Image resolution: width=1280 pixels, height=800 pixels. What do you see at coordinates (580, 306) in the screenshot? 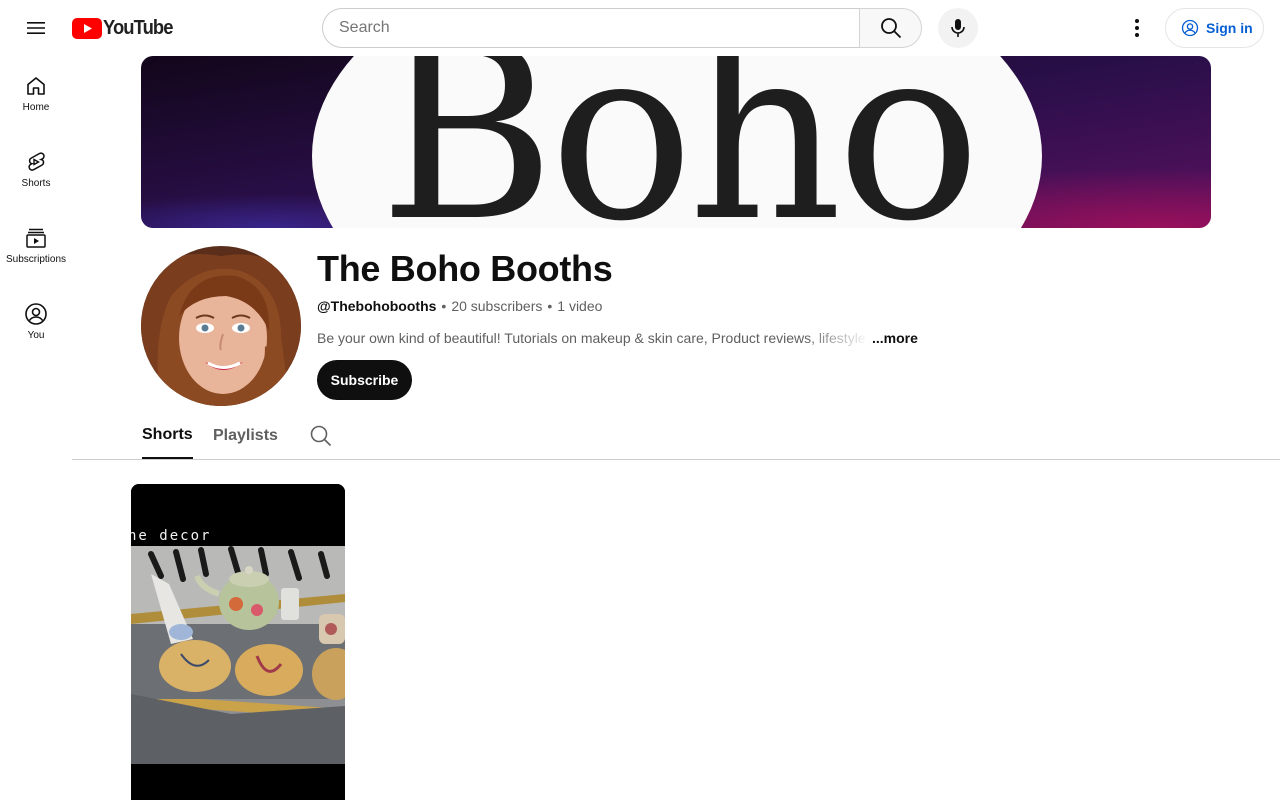
I see `video-count: 1 video` at bounding box center [580, 306].